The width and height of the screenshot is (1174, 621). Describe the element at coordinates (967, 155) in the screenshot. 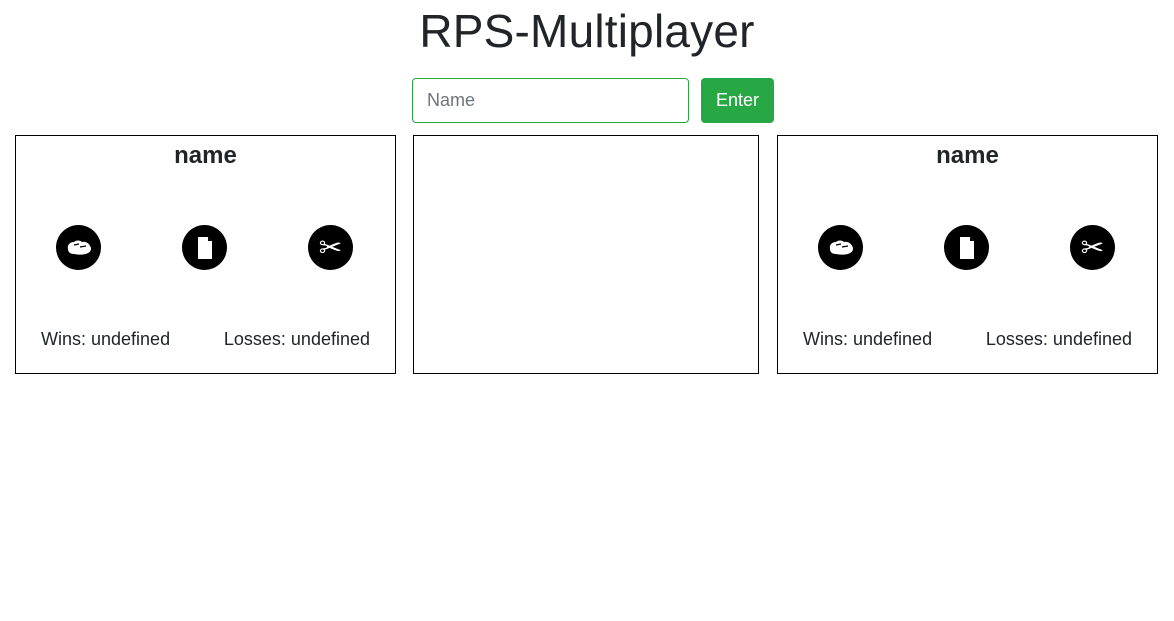

I see `player-two-name: name` at that location.